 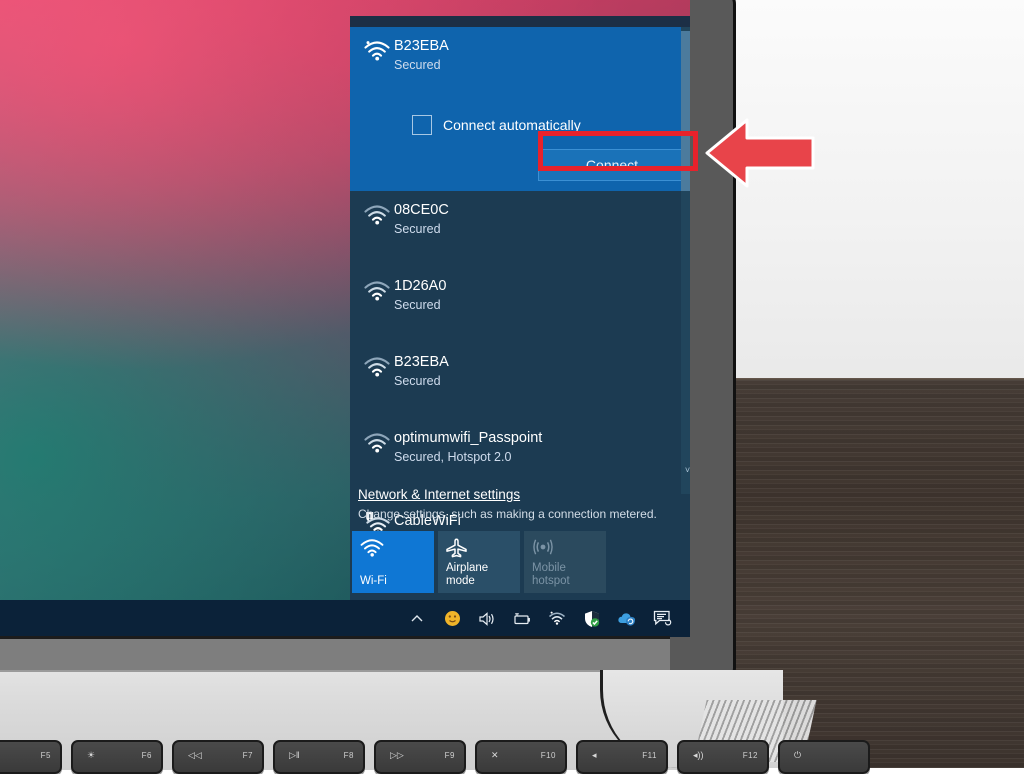 I want to click on network-name: 08CE0C, so click(x=421, y=210).